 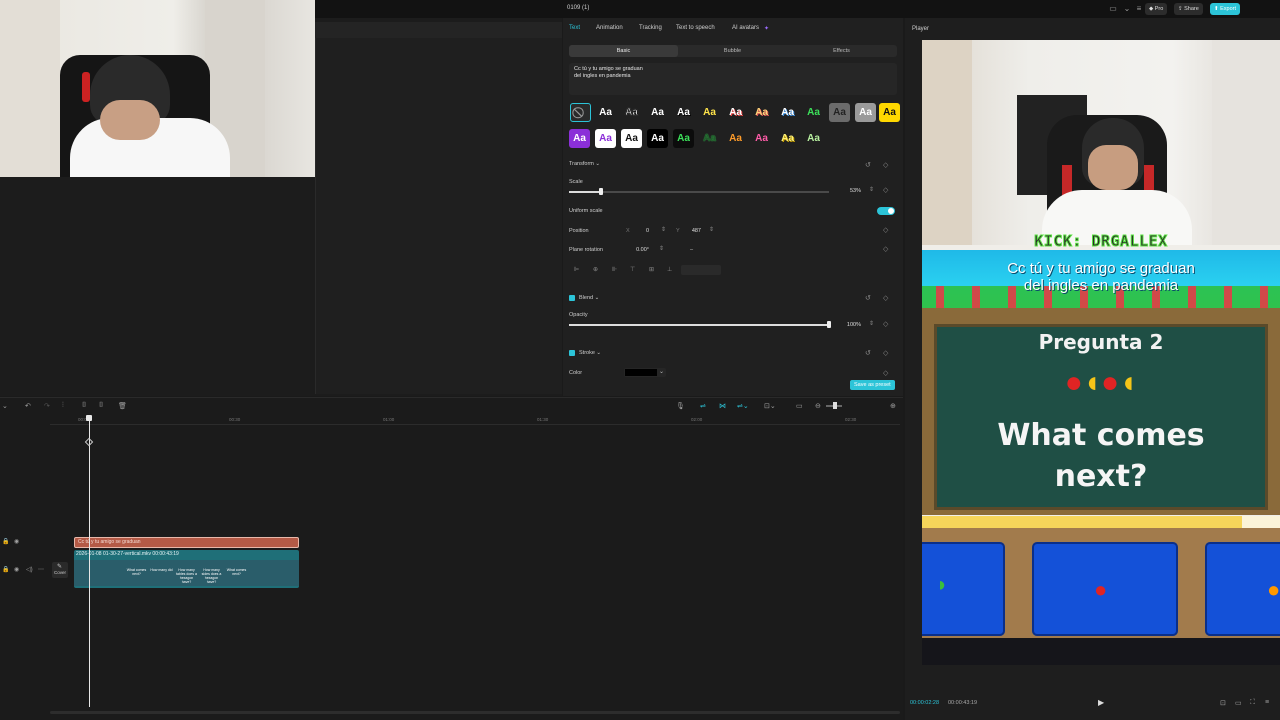 What do you see at coordinates (1252, 703) in the screenshot?
I see `fullscreen-icon: ⛶` at bounding box center [1252, 703].